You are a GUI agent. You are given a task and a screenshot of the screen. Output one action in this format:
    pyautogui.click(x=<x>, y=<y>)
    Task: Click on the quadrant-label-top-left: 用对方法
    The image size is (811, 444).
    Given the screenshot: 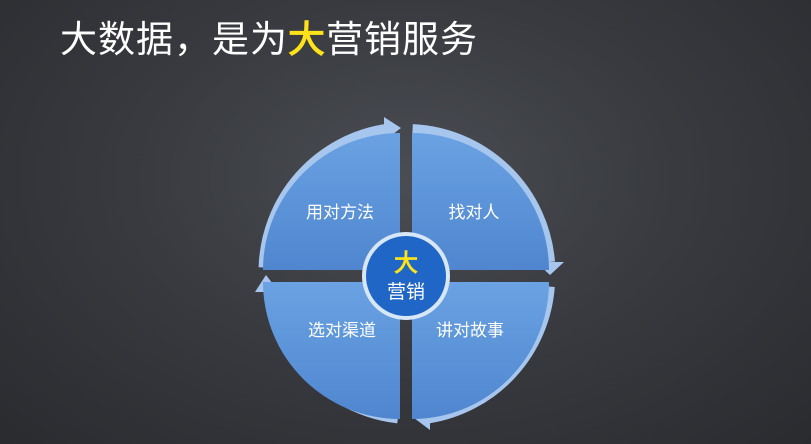 What is the action you would take?
    pyautogui.click(x=340, y=213)
    